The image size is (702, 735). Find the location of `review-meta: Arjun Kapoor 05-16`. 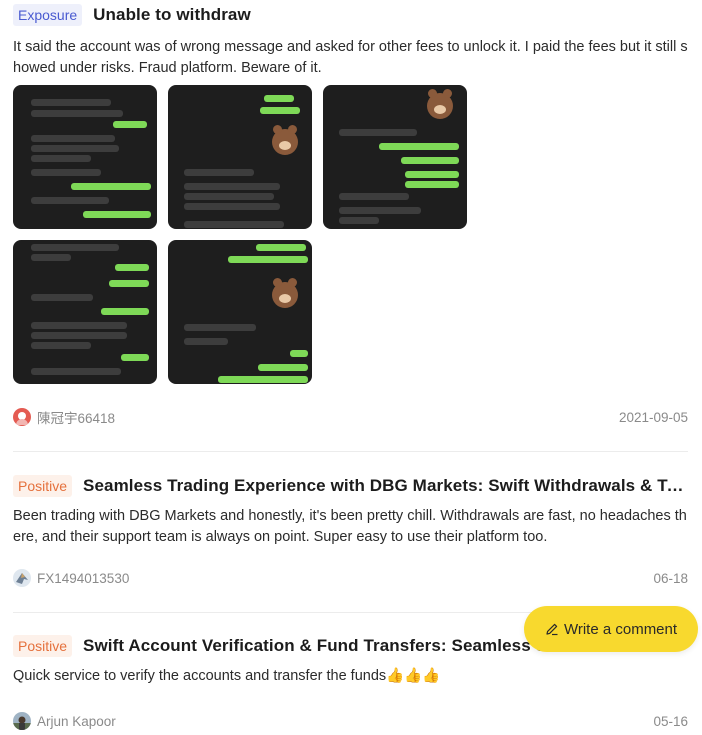

review-meta: Arjun Kapoor 05-16 is located at coordinates (350, 721).